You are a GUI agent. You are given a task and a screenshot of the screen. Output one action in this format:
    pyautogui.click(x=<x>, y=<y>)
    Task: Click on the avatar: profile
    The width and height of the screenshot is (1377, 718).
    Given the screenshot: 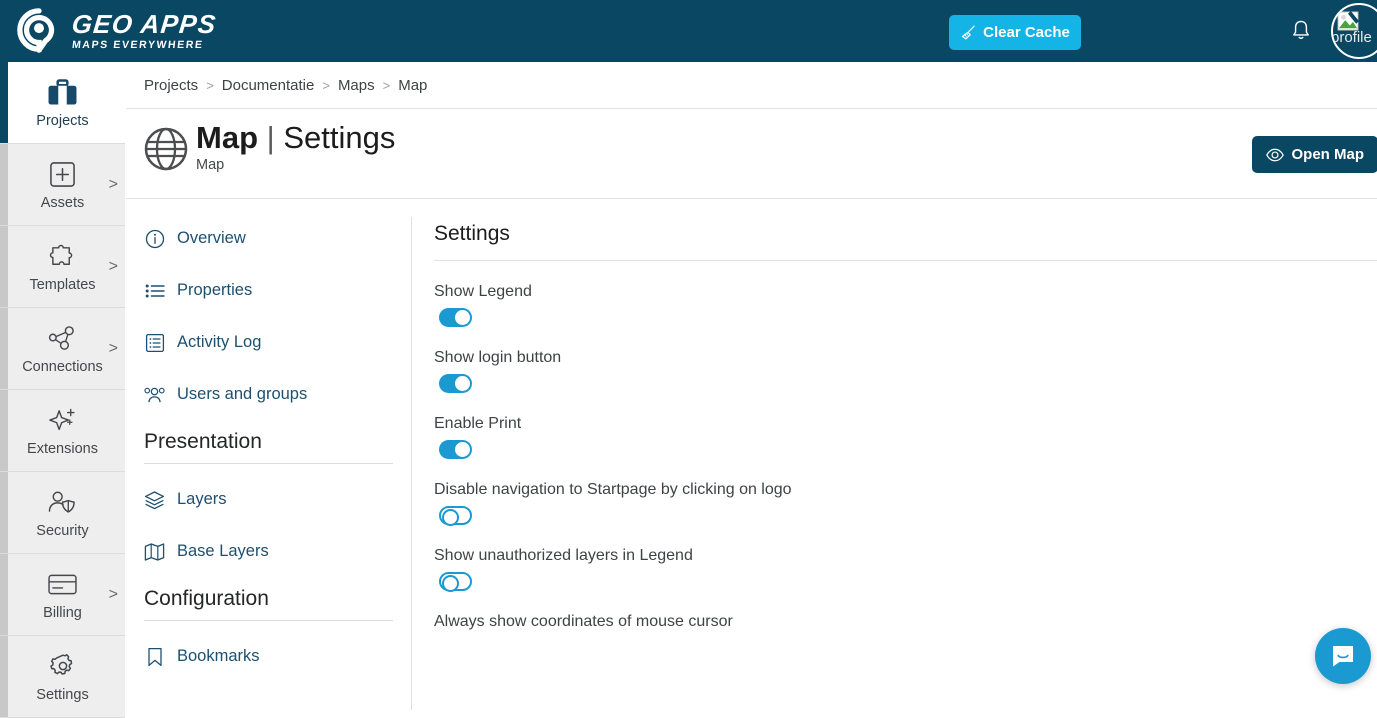 What is the action you would take?
    pyautogui.click(x=1354, y=31)
    